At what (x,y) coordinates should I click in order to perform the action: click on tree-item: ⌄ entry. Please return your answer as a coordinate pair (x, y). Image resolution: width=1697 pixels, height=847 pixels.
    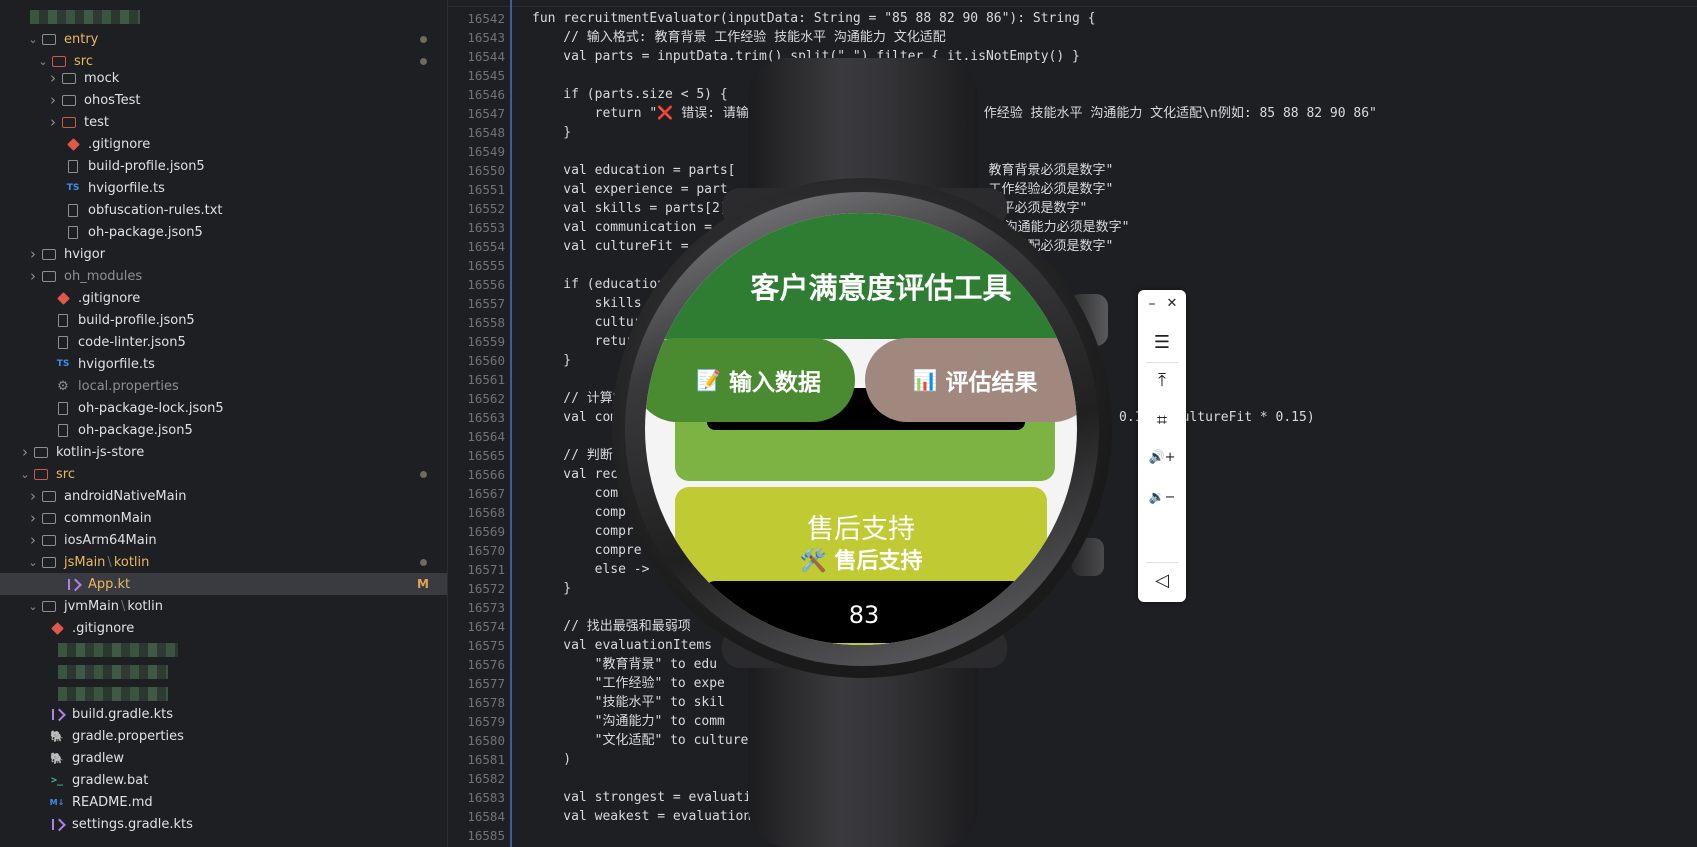
    Looking at the image, I should click on (223, 39).